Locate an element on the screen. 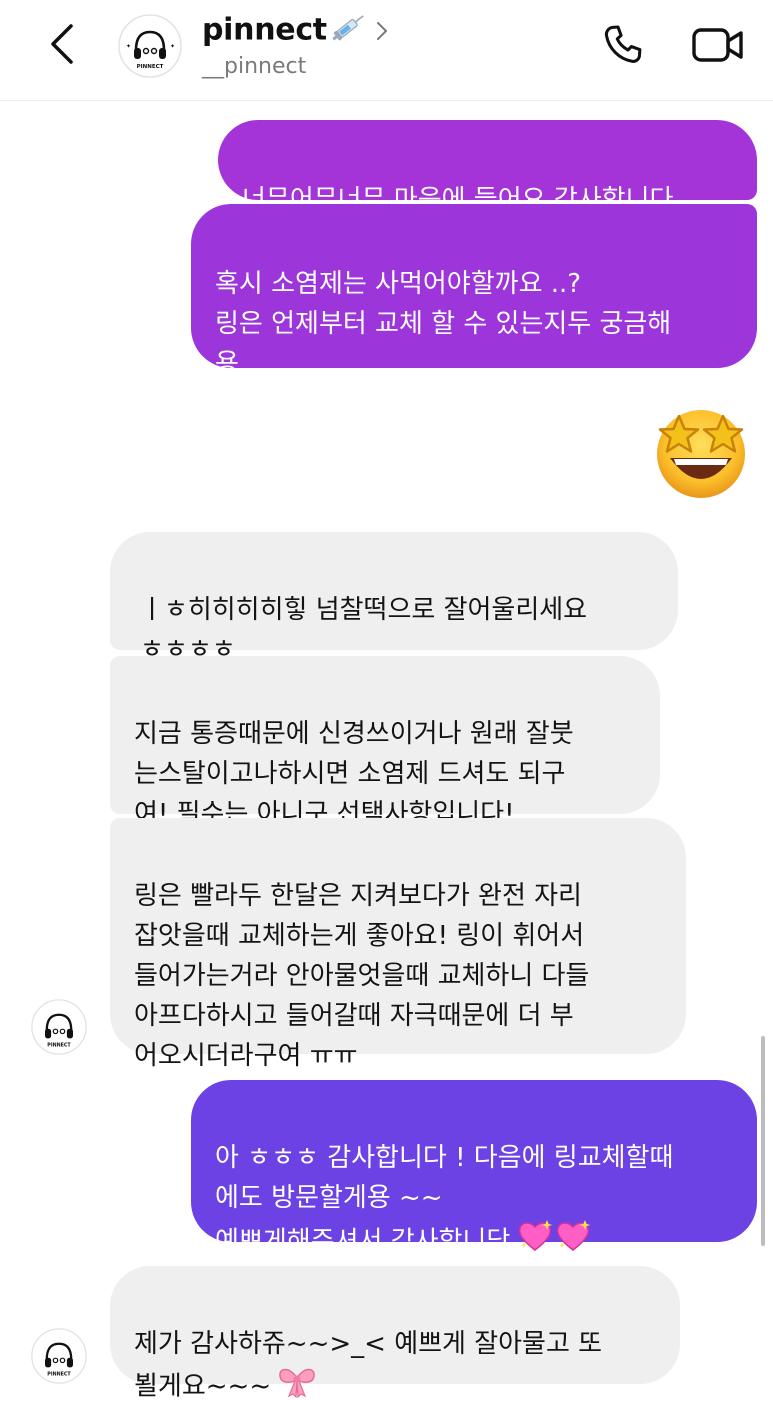  chevron-left-icon is located at coordinates (62, 44).